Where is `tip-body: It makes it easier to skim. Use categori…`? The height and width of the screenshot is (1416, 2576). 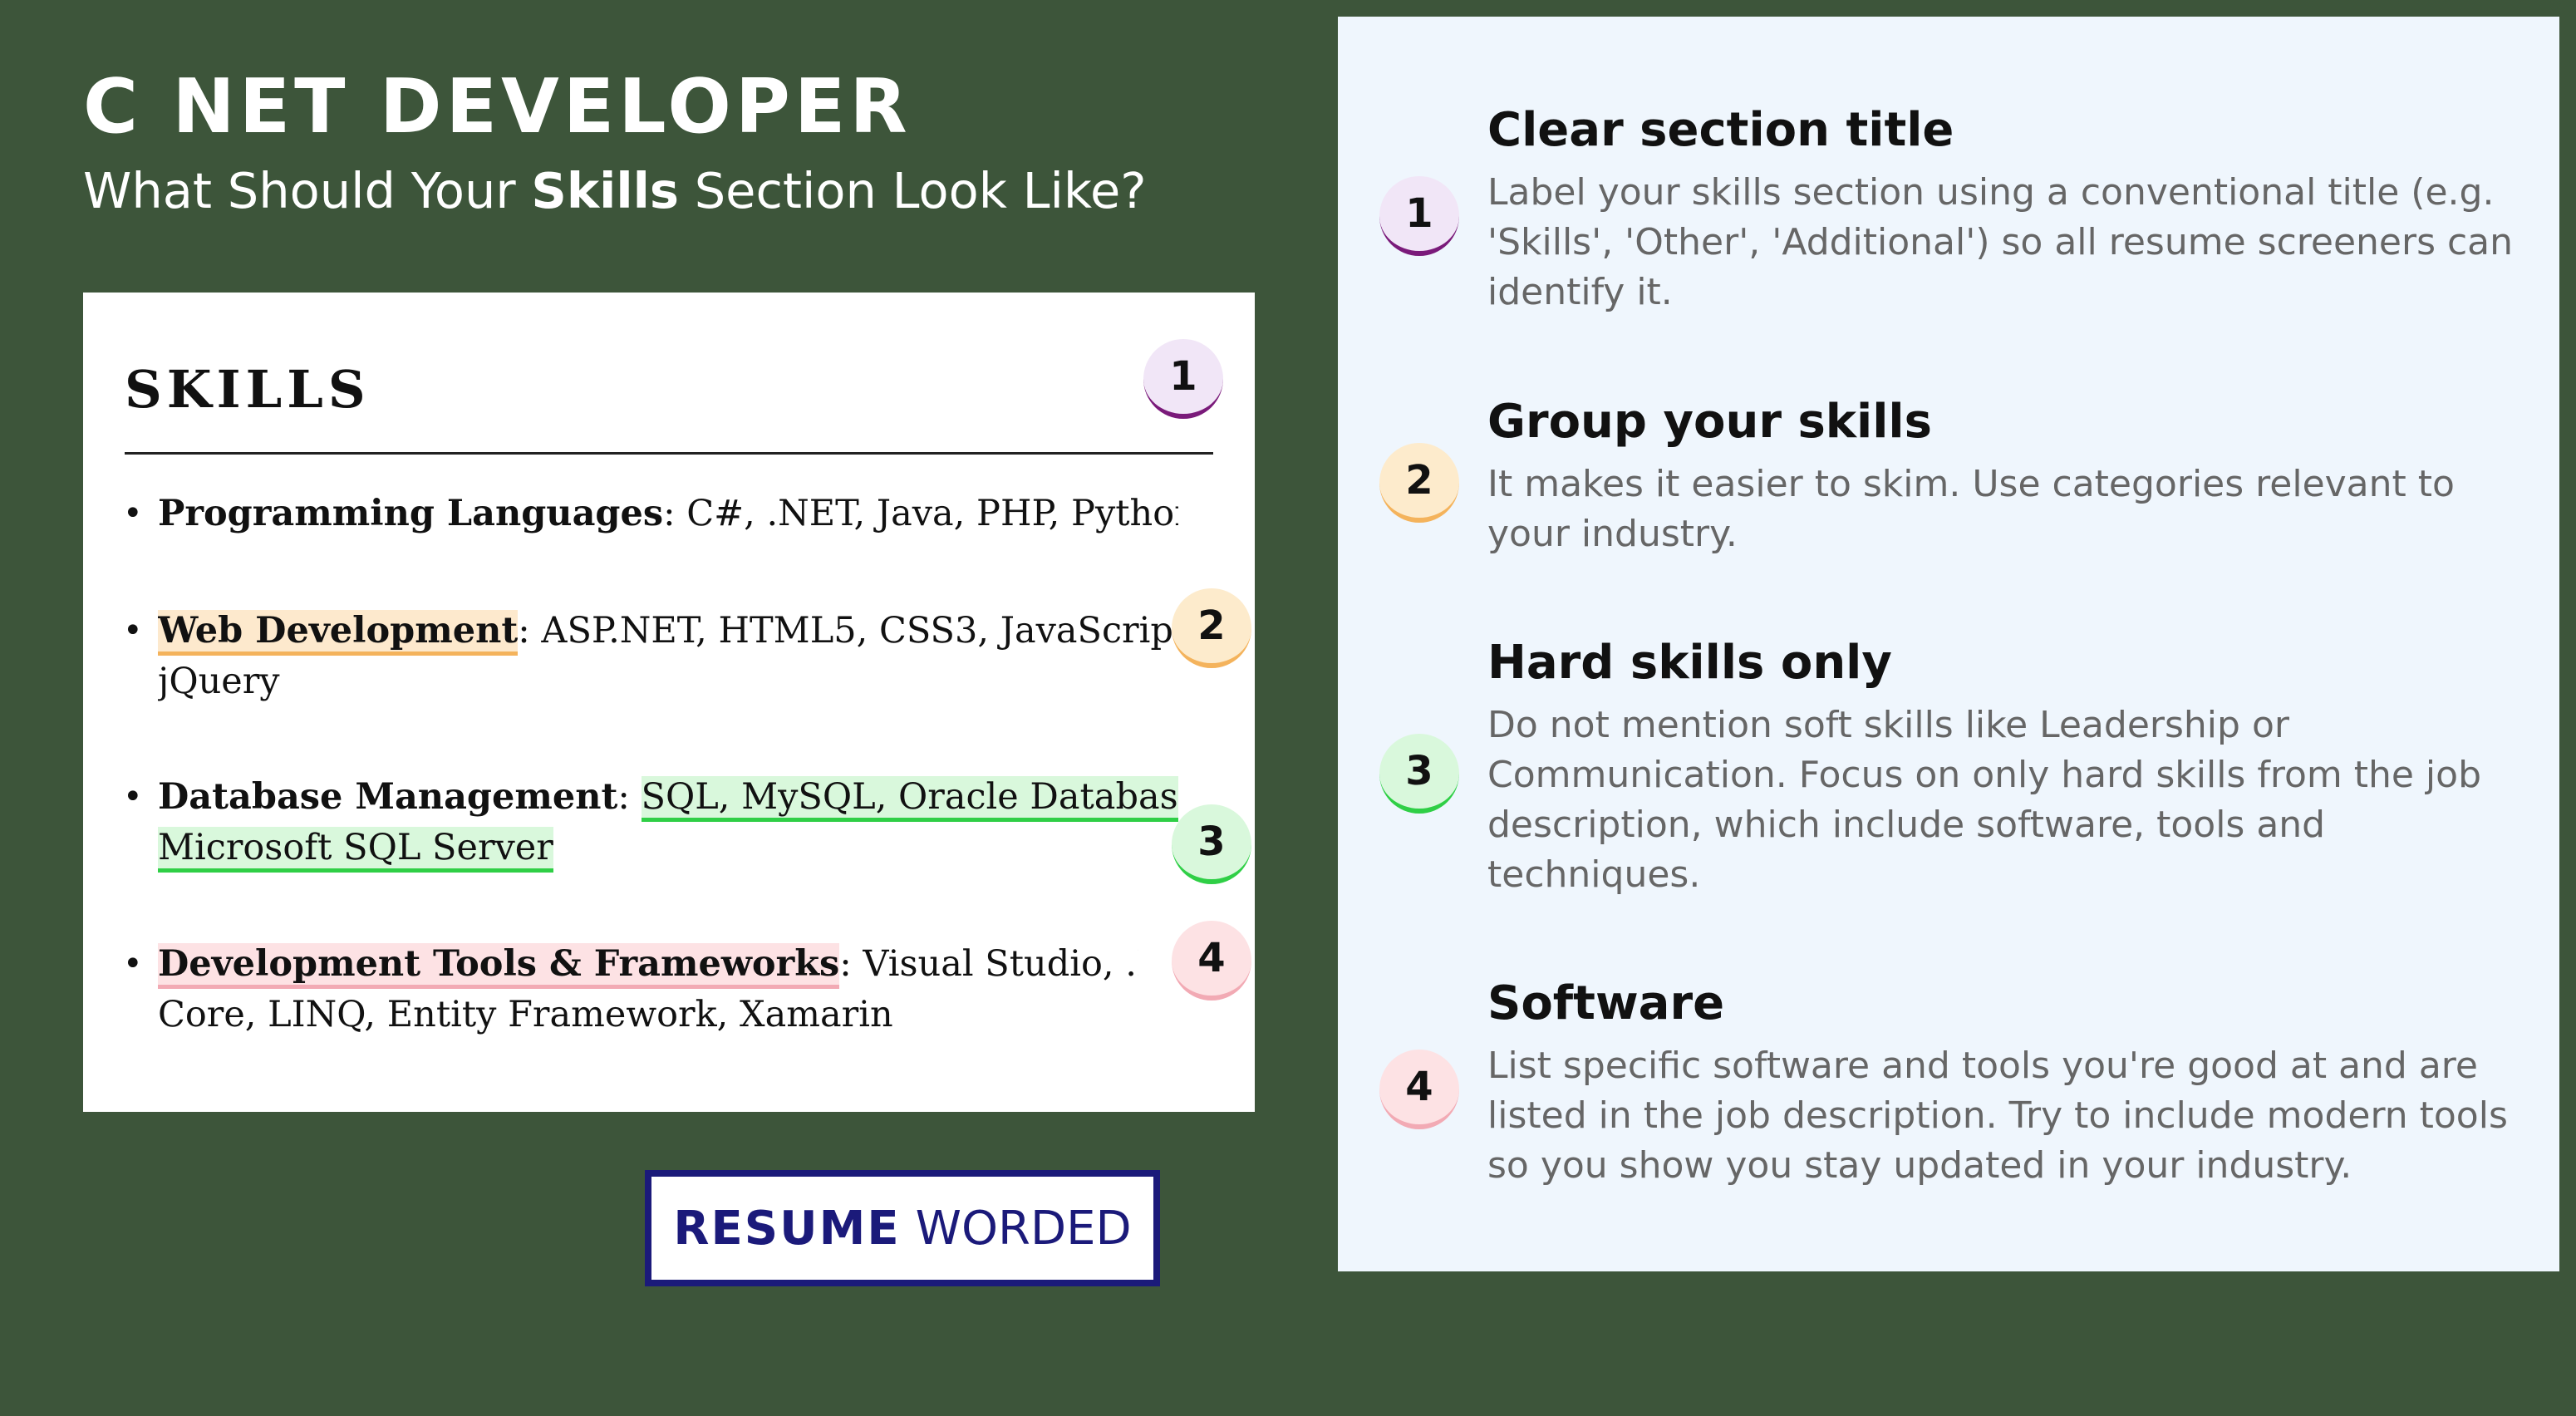
tip-body: It makes it easier to skim. Use categori… is located at coordinates (1971, 509).